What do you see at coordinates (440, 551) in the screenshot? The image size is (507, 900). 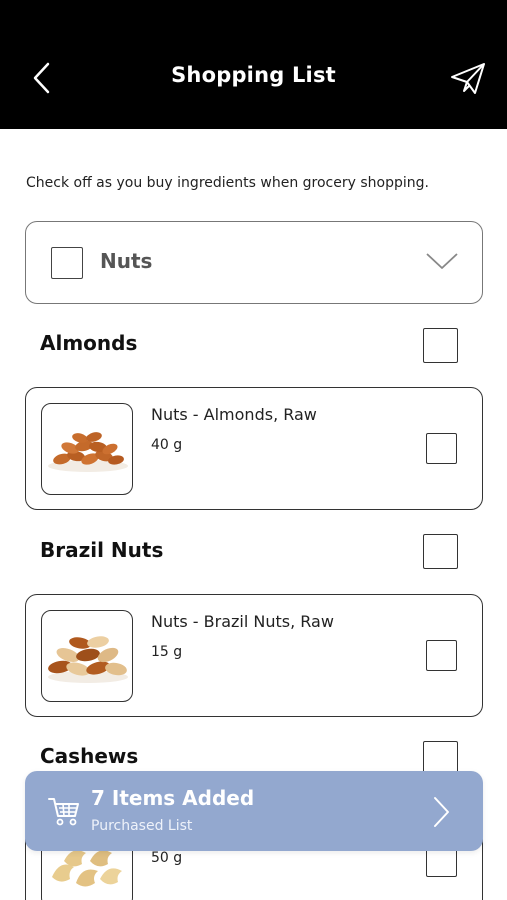 I see `group-checkbox-brazil-nuts` at bounding box center [440, 551].